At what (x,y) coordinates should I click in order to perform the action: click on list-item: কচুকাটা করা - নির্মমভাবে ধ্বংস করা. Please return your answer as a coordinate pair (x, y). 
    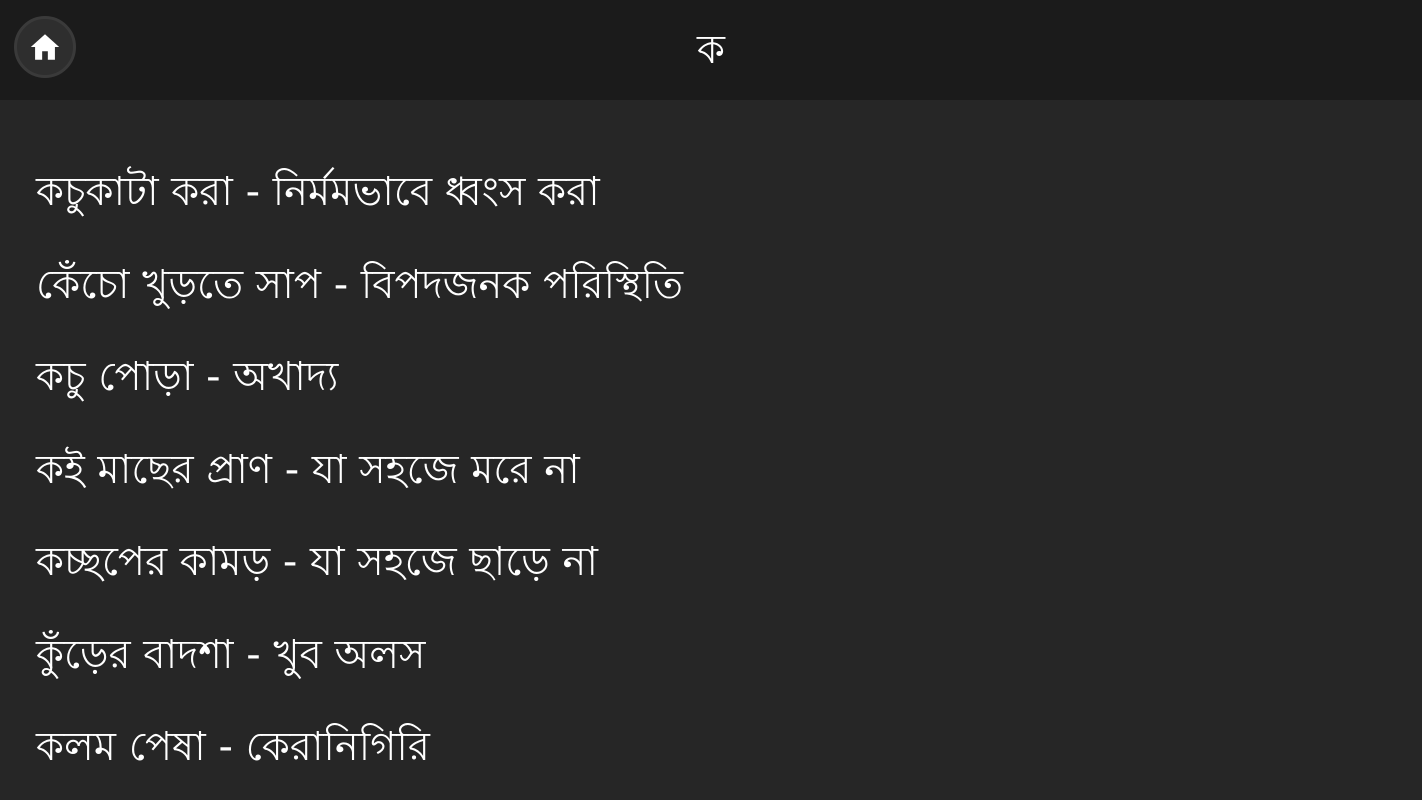
    Looking at the image, I should click on (729, 192).